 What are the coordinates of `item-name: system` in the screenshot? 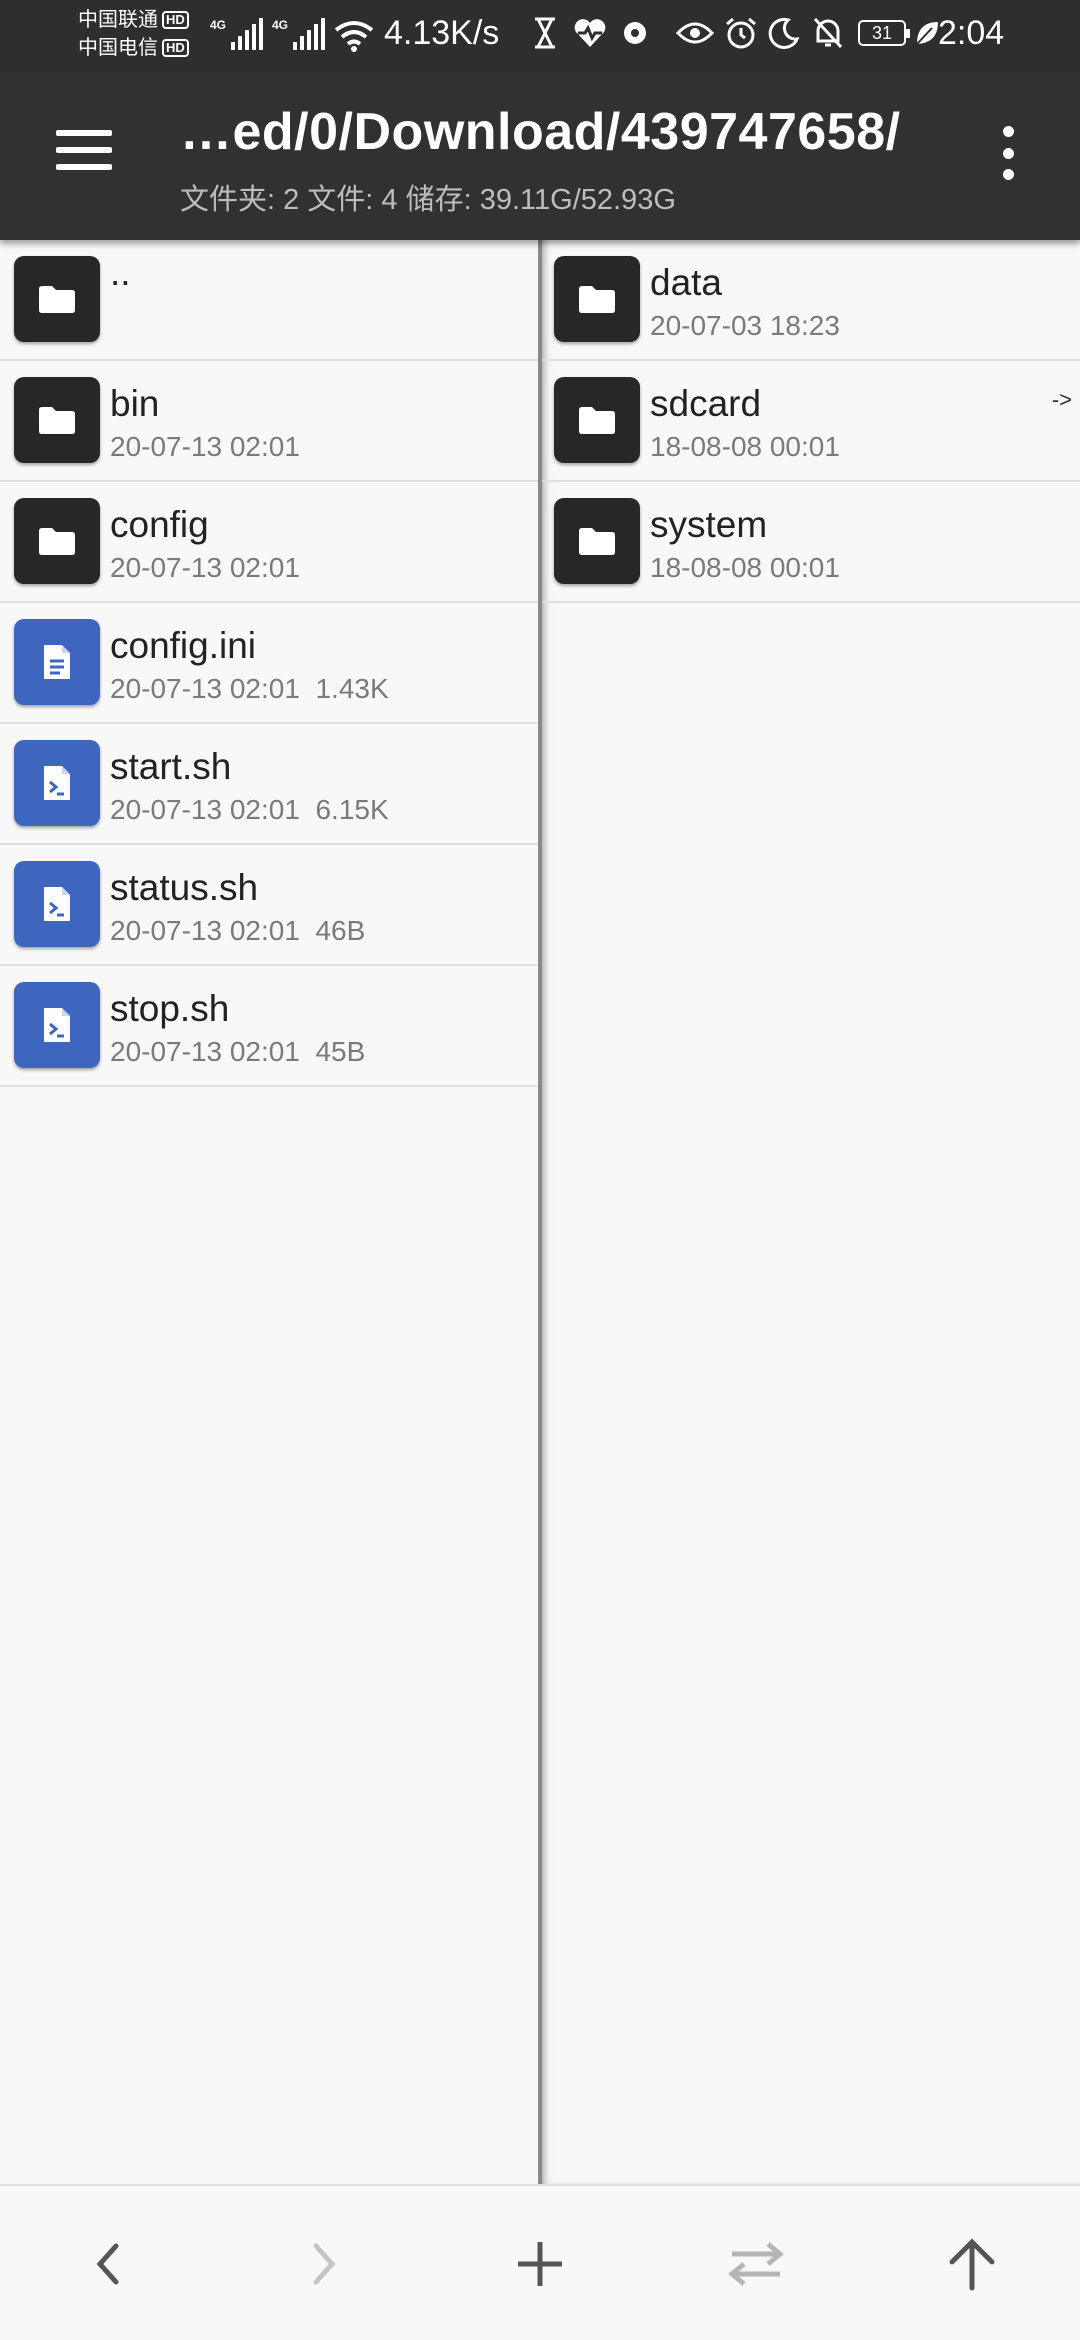 It's located at (709, 524).